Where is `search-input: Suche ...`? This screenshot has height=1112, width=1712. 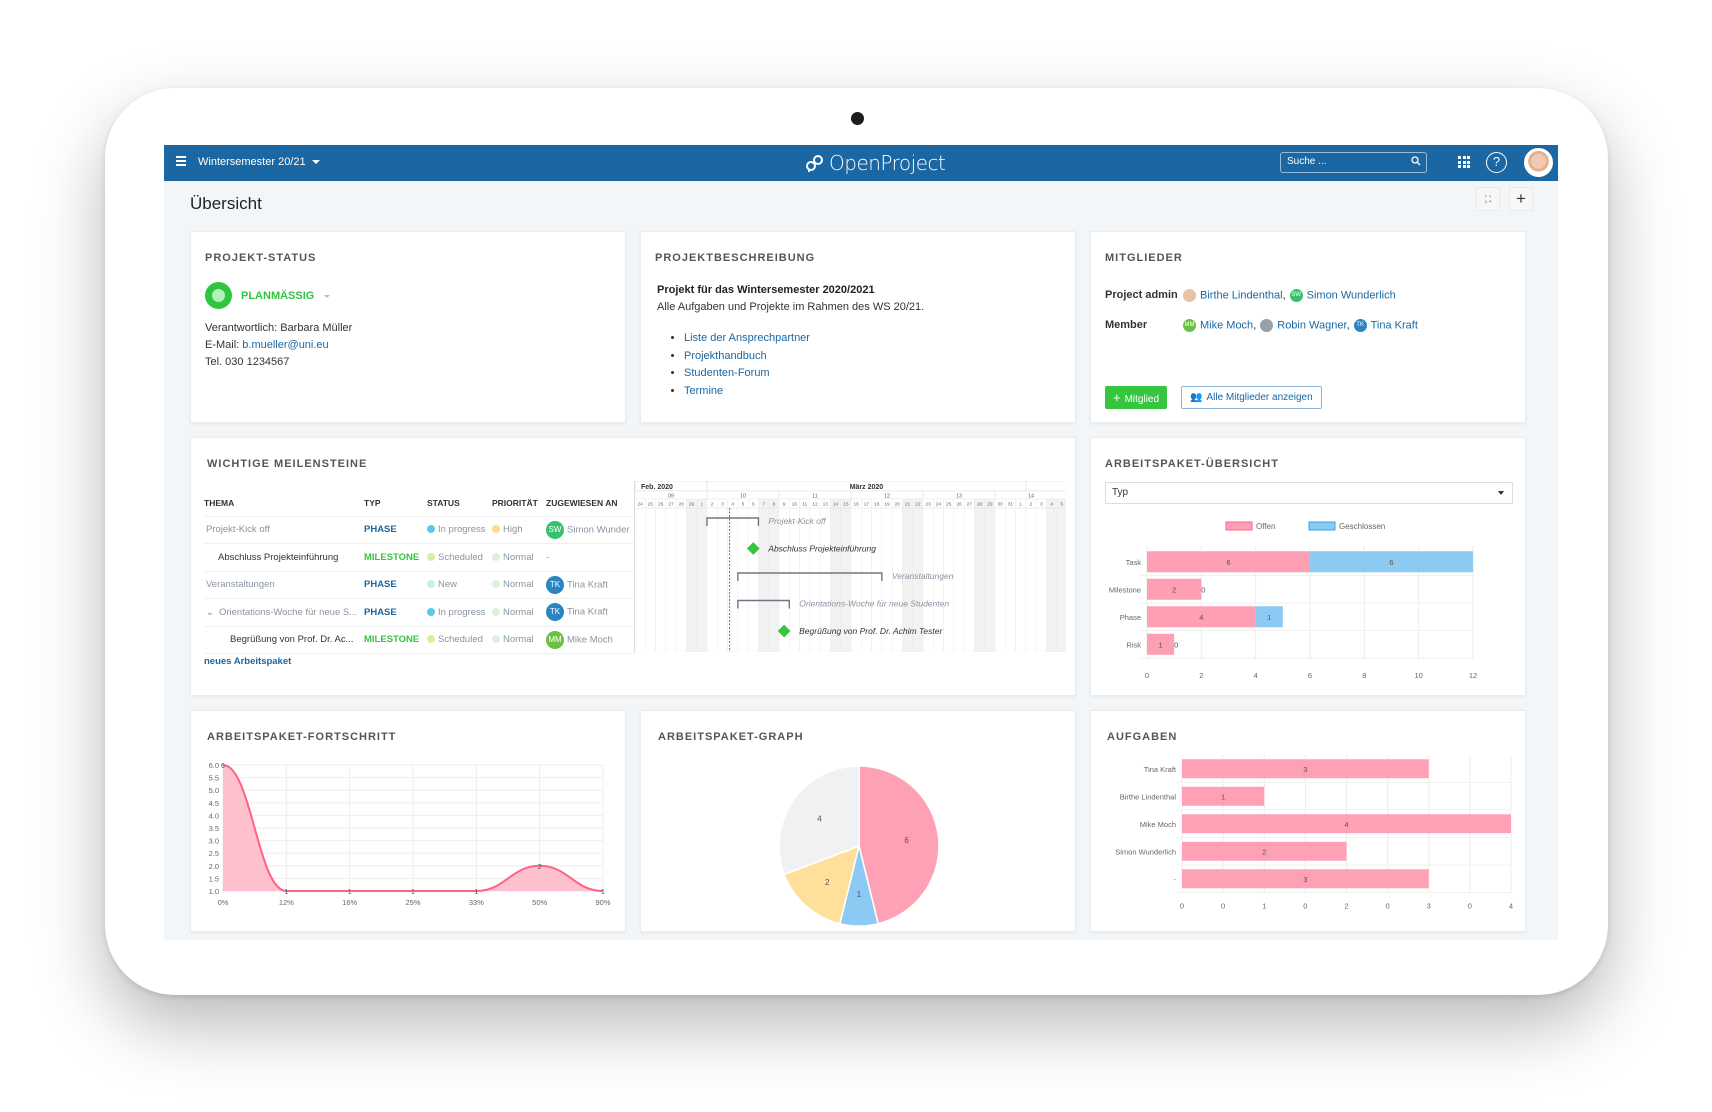 search-input: Suche ... is located at coordinates (1353, 162).